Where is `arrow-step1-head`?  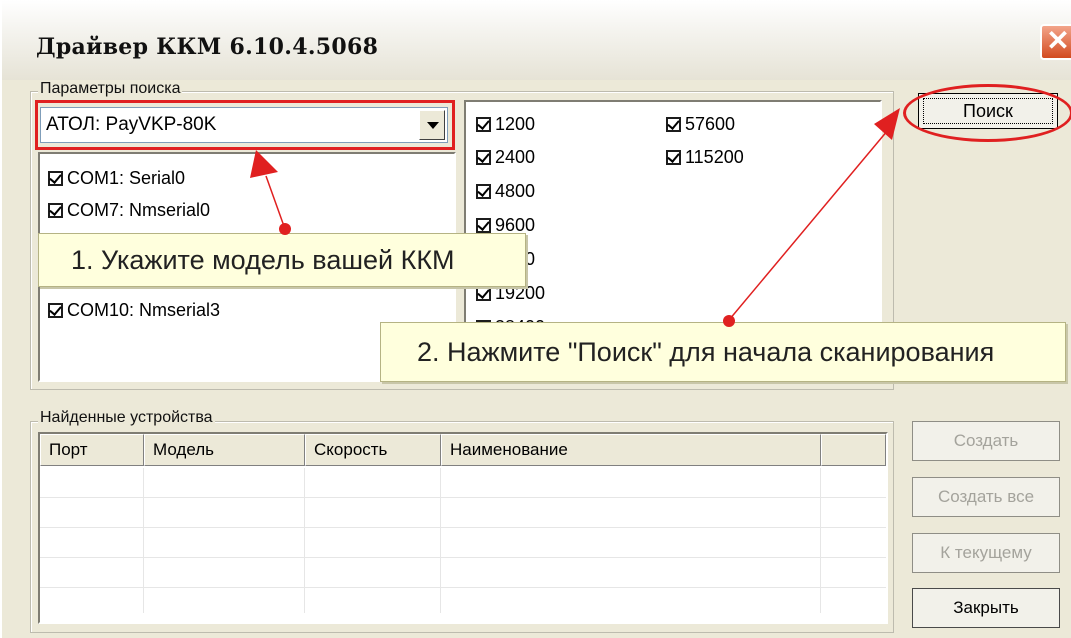 arrow-step1-head is located at coordinates (264, 164).